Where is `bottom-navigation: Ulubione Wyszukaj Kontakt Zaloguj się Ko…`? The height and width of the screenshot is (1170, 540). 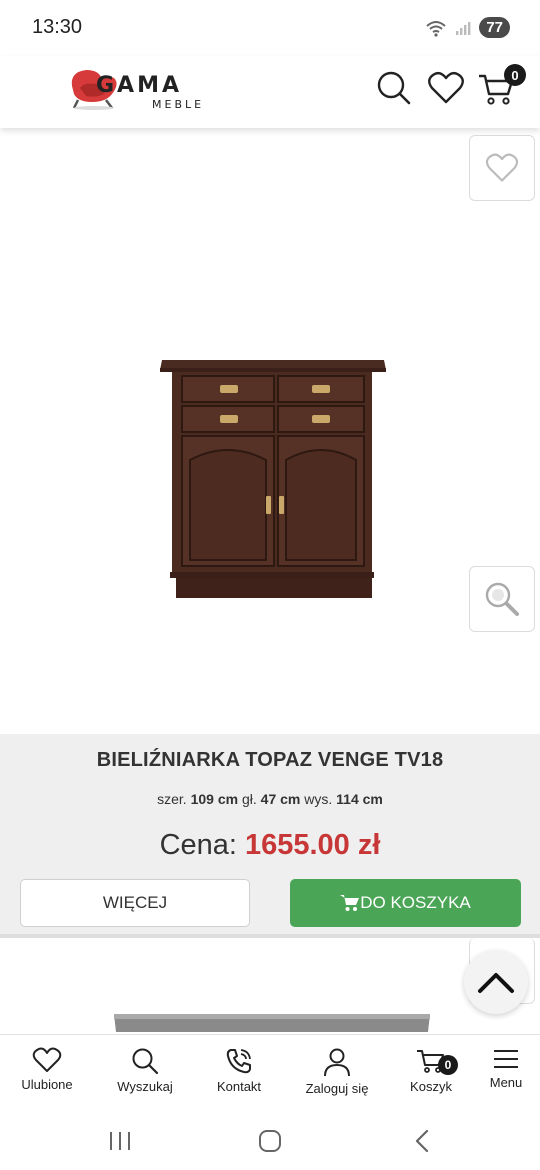
bottom-navigation: Ulubione Wyszukaj Kontakt Zaloguj się Ko… is located at coordinates (270, 1072).